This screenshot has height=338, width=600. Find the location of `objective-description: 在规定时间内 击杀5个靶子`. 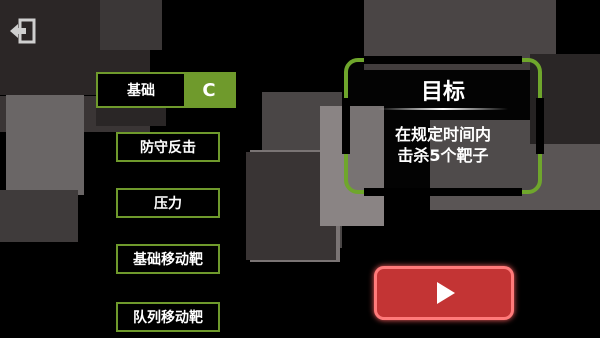

objective-description: 在规定时间内 击杀5个靶子 is located at coordinates (442, 145).